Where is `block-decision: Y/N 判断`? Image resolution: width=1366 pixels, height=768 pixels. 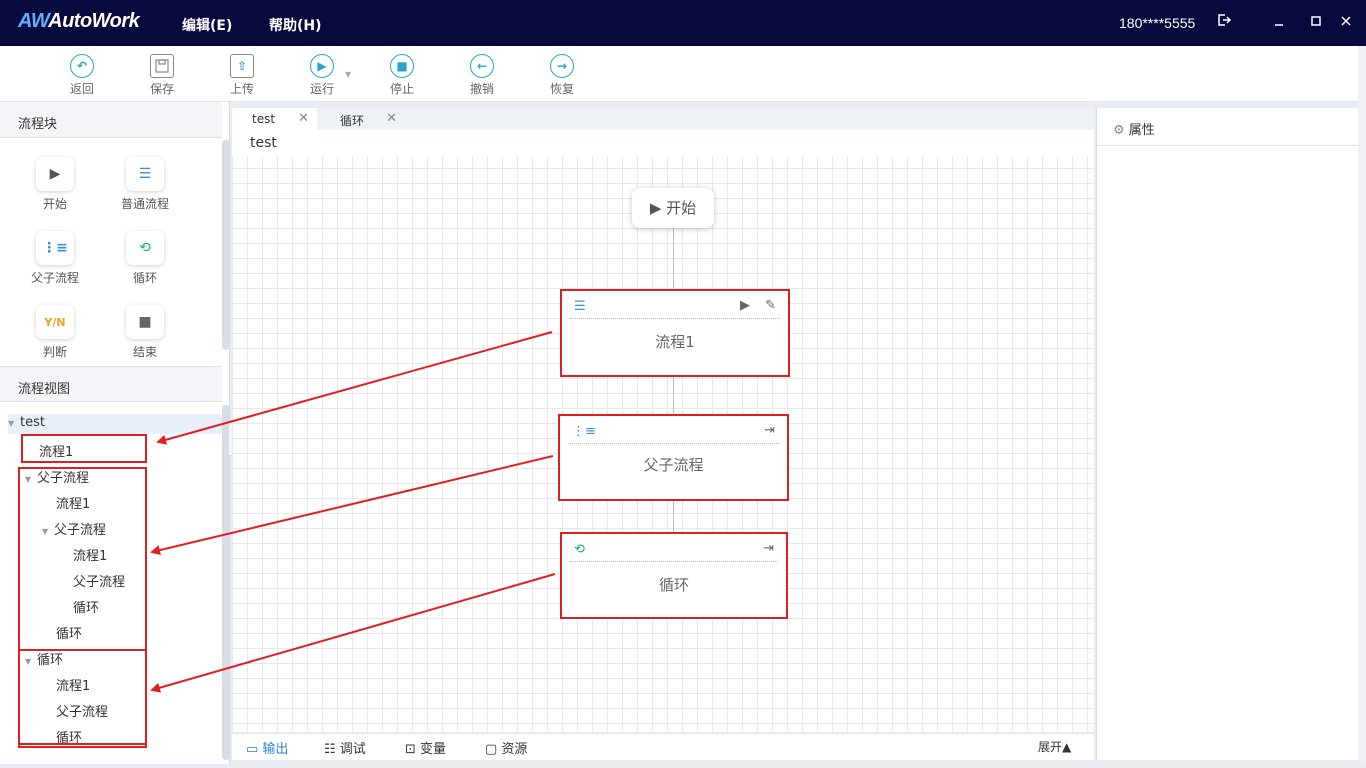 block-decision: Y/N 判断 is located at coordinates (55, 332).